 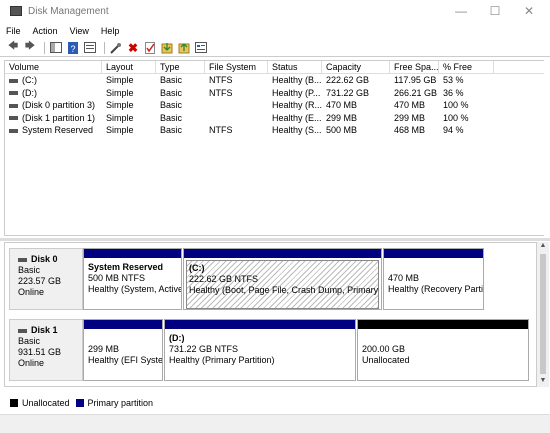 What do you see at coordinates (222, 360) in the screenshot?
I see `partition-status: Healthy (Primary Partition)` at bounding box center [222, 360].